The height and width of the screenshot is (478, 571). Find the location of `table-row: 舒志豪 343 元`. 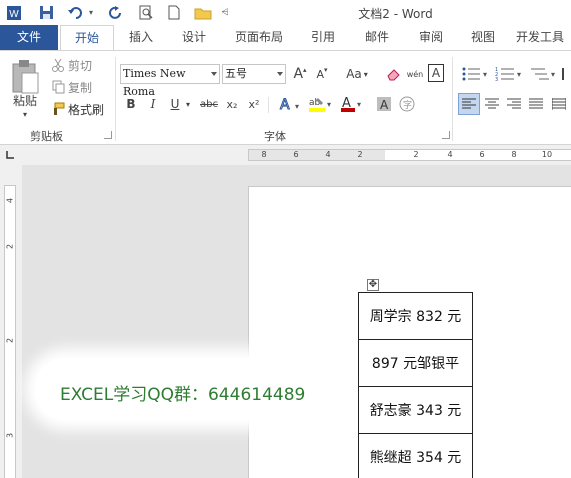

table-row: 舒志豪 343 元 is located at coordinates (415, 410).